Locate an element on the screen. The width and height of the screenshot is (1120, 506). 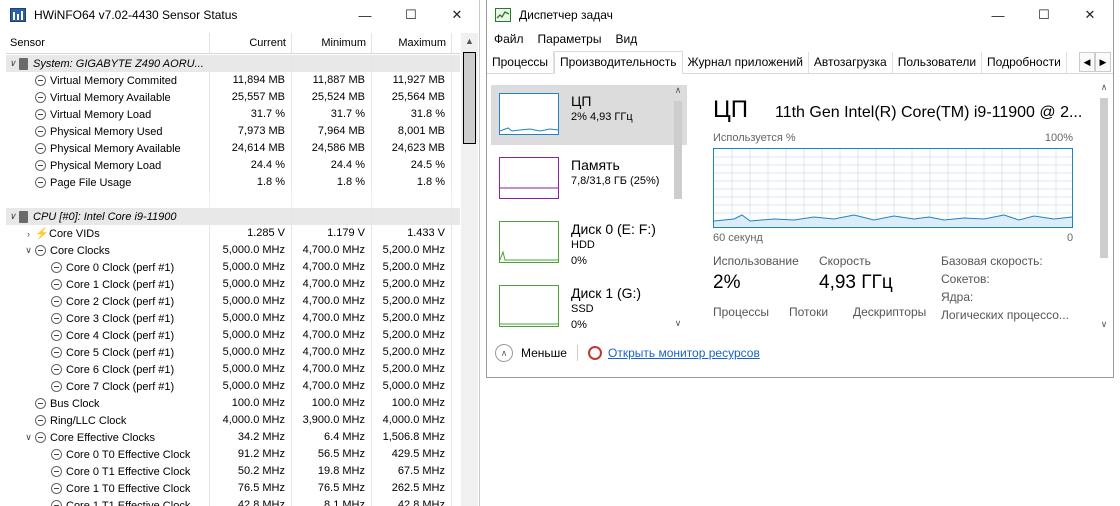
tab-scroll-left-icon: ◀ is located at coordinates (1087, 62).